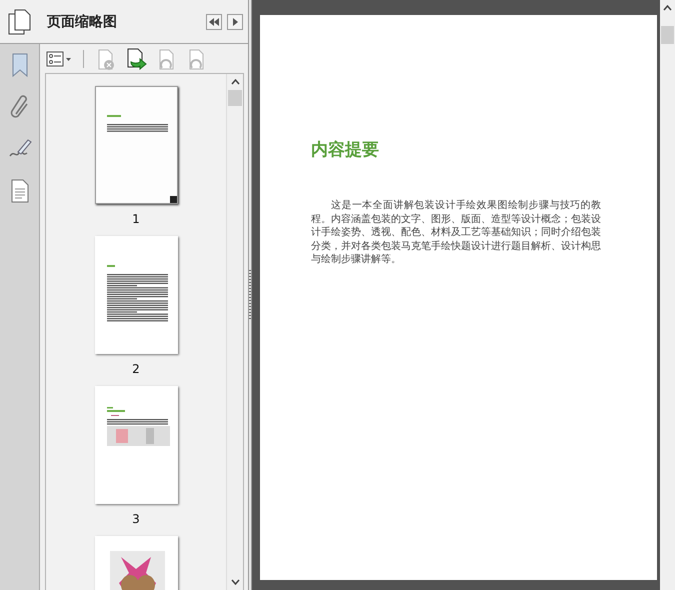 Image resolution: width=675 pixels, height=590 pixels. I want to click on page-number: 1, so click(136, 219).